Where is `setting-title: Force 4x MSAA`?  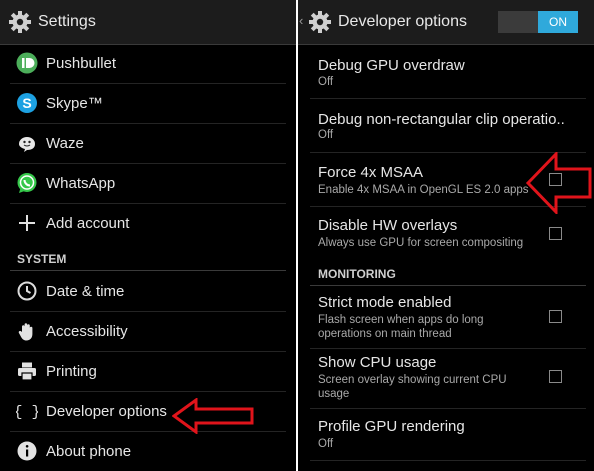
setting-title: Force 4x MSAA is located at coordinates (371, 172).